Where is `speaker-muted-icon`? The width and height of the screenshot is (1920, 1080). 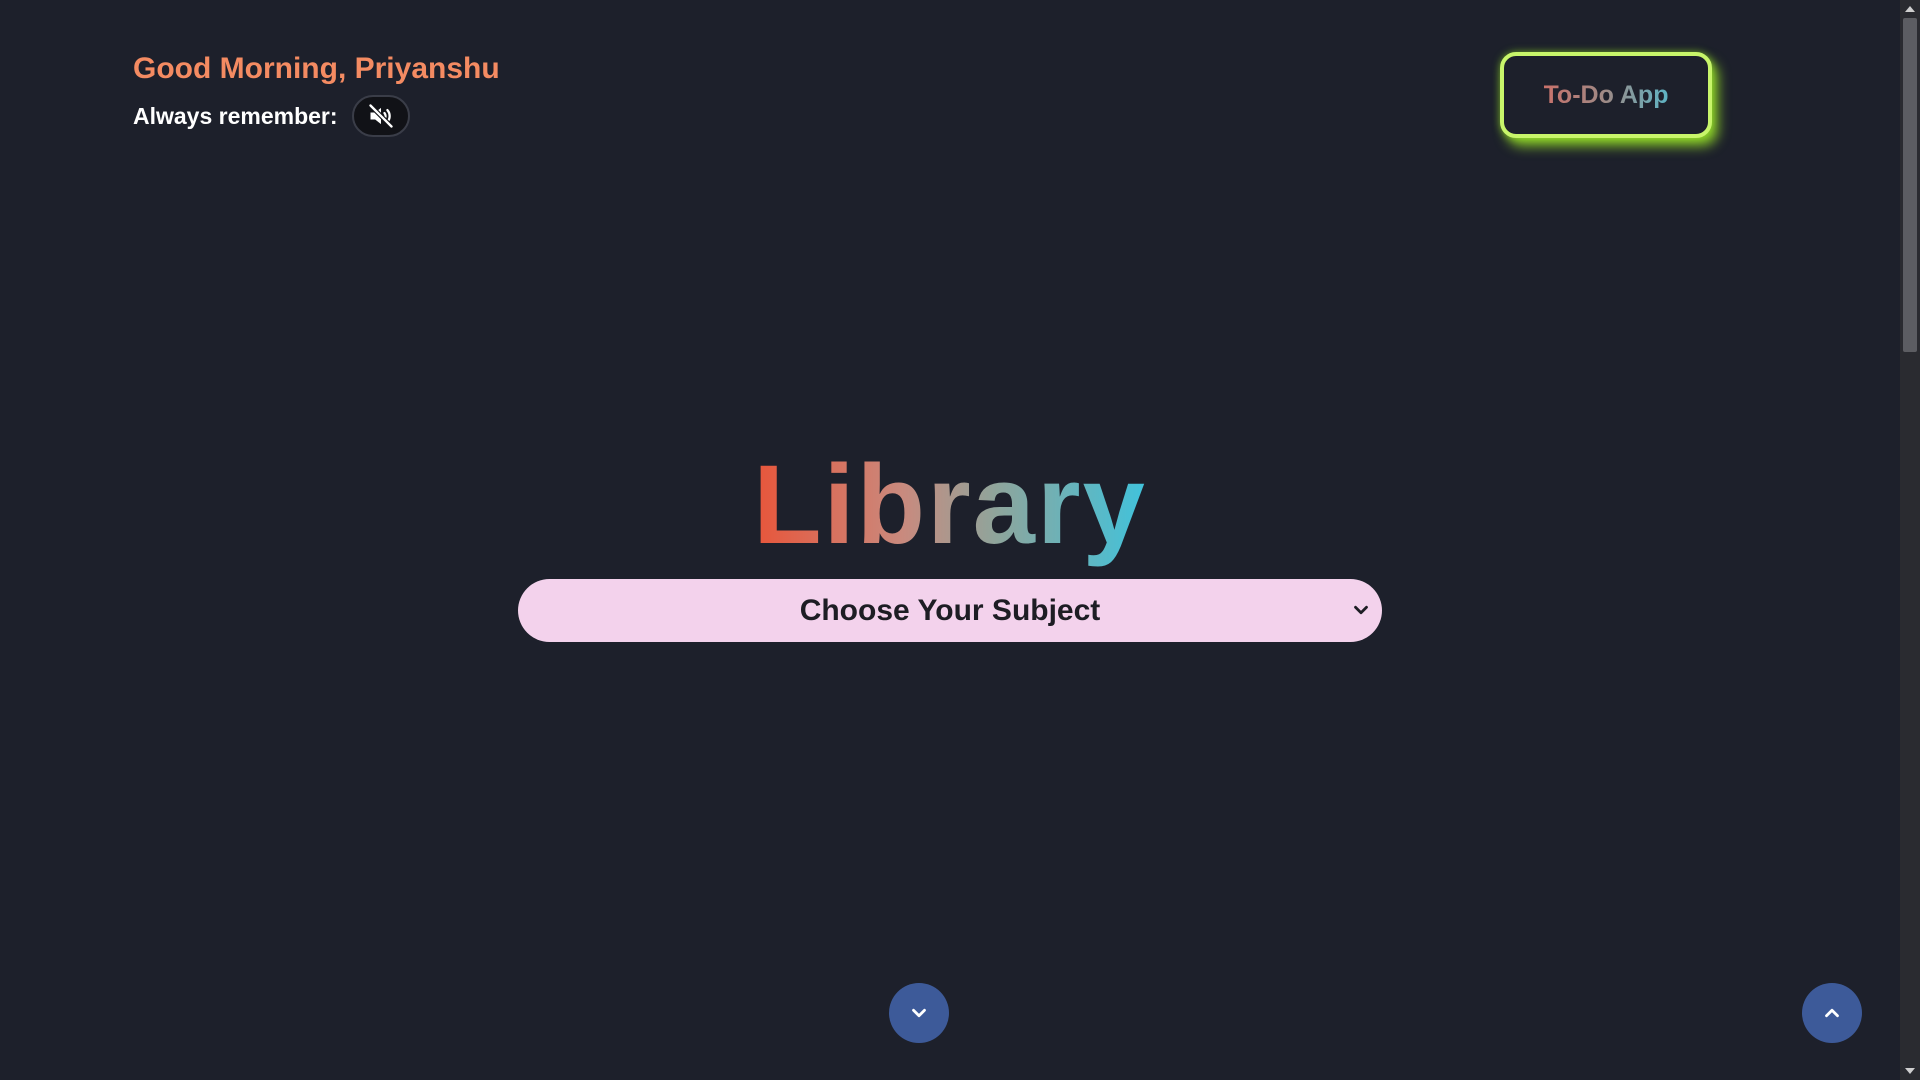
speaker-muted-icon is located at coordinates (380, 116).